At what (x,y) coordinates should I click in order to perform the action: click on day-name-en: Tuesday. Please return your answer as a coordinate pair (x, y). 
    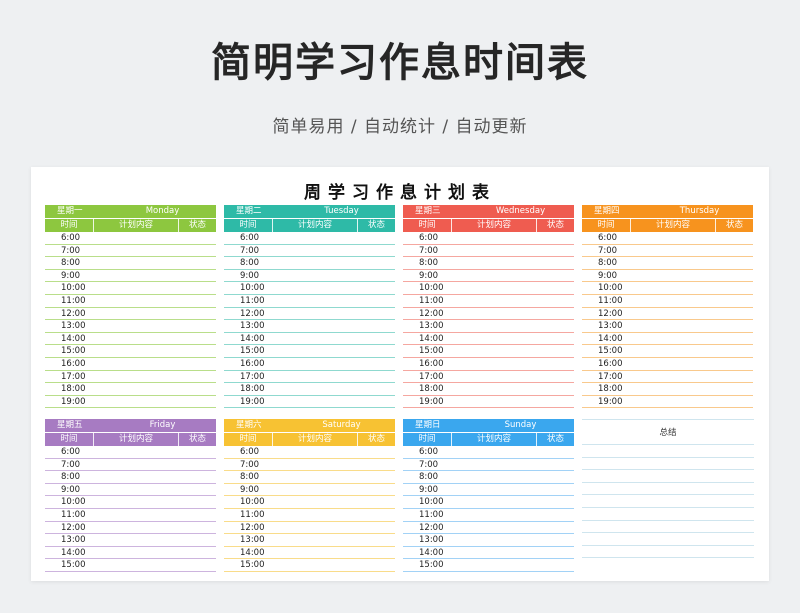
    Looking at the image, I should click on (341, 211).